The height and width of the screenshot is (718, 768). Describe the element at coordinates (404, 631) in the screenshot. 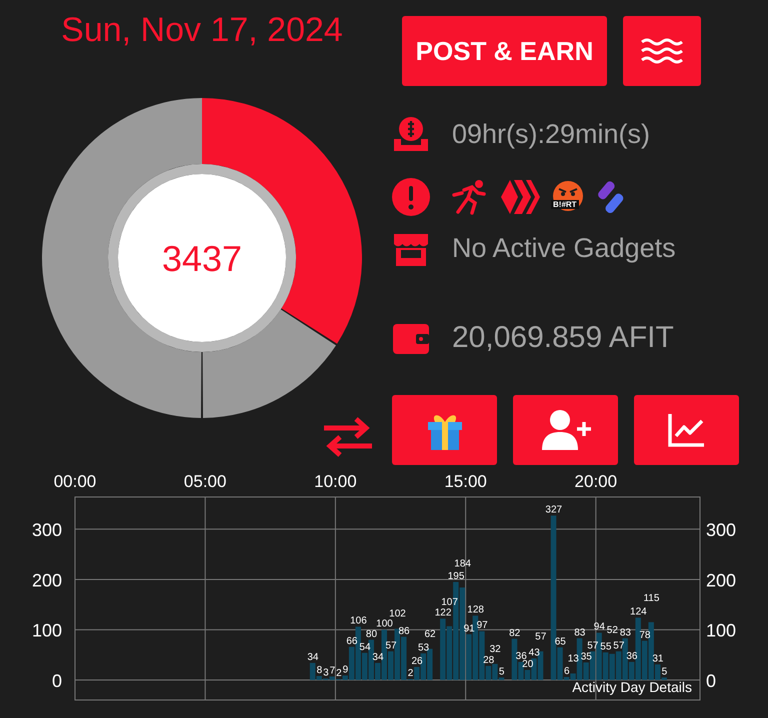

I see `bar-value-label: 86` at that location.